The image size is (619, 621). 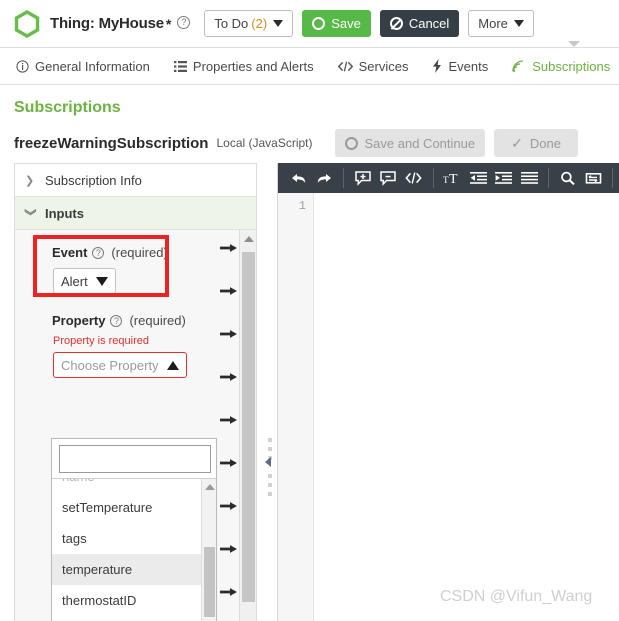 I want to click on info-icon, so click(x=22, y=66).